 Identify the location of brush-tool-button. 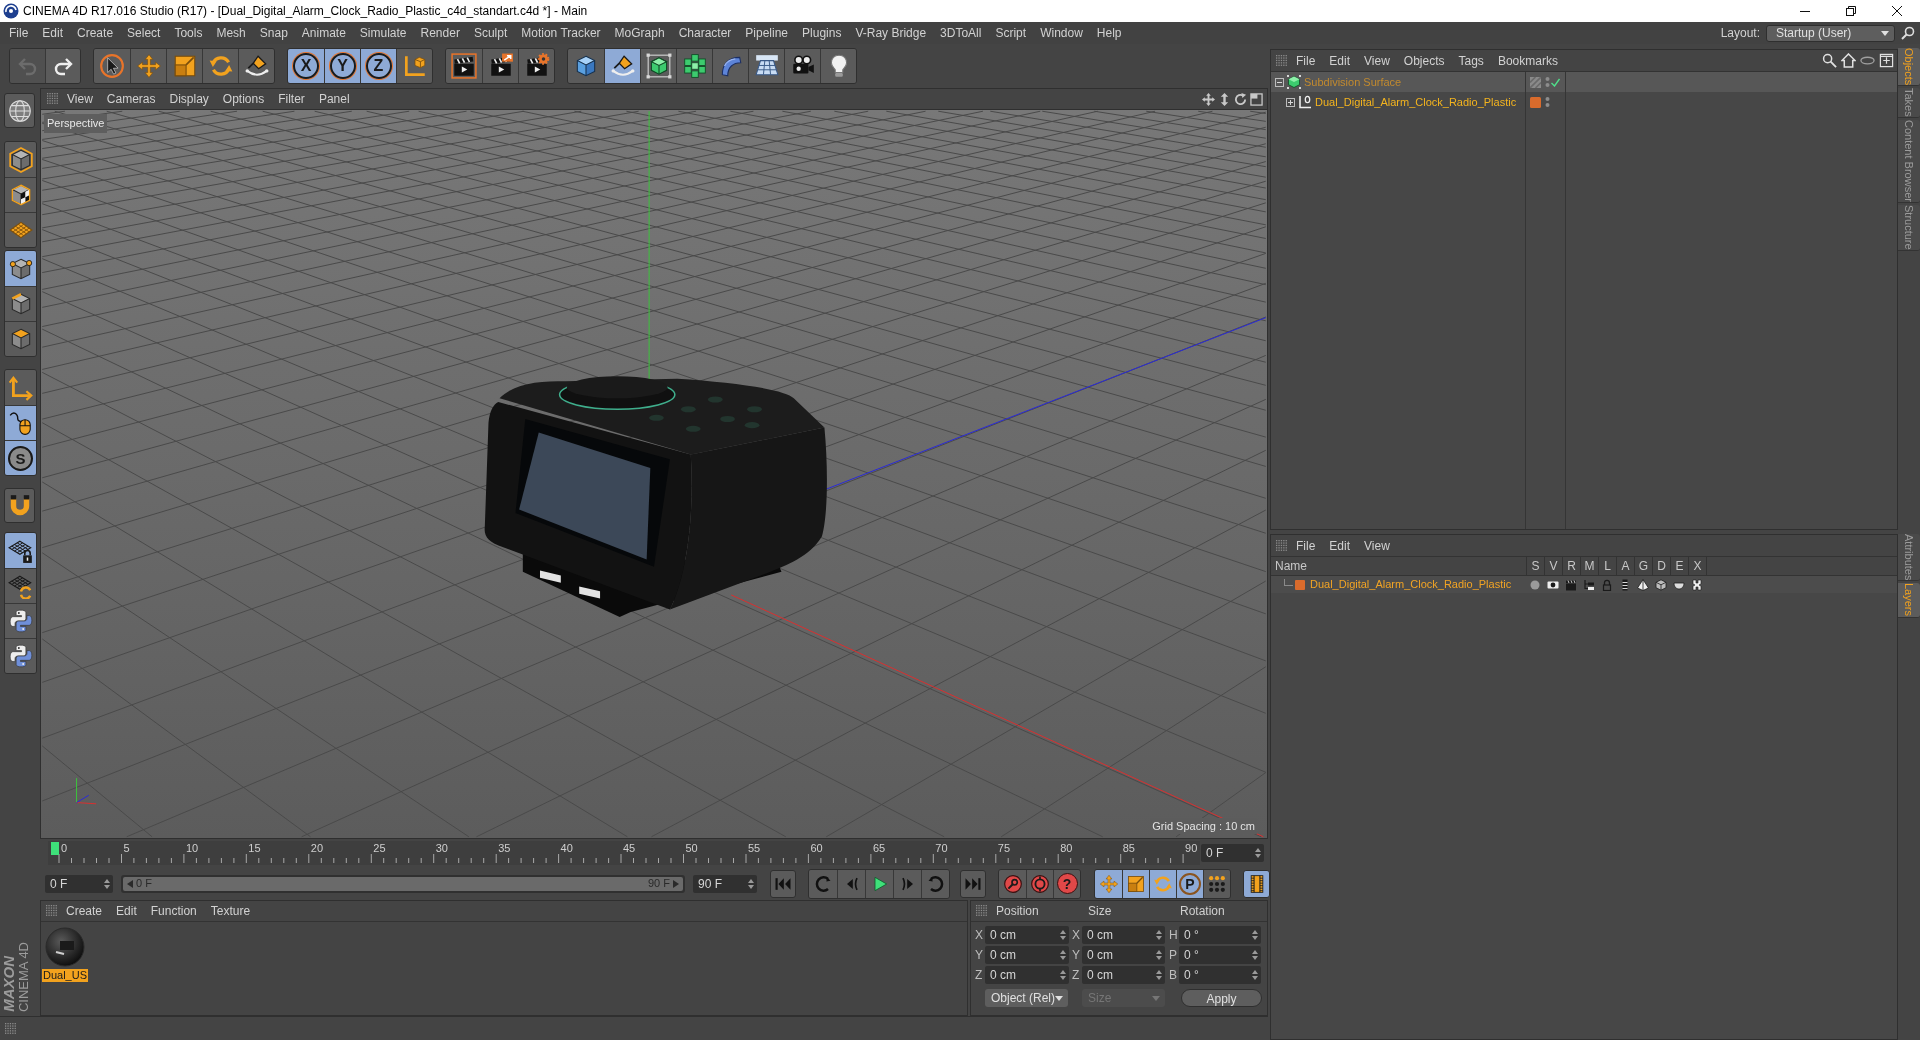
(256, 66).